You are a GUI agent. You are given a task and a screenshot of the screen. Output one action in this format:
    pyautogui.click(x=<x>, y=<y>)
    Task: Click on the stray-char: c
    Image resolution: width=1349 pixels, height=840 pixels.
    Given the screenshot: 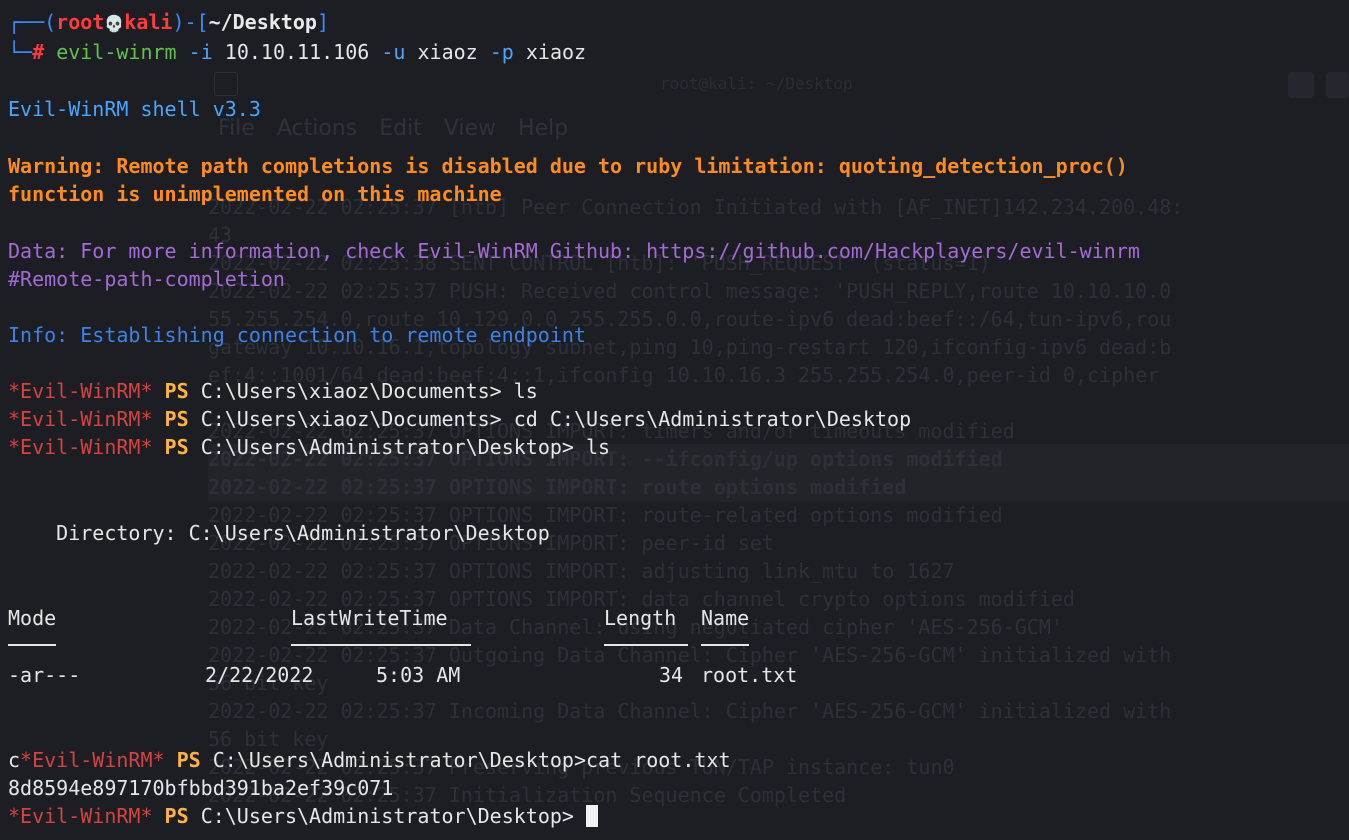 What is the action you would take?
    pyautogui.click(x=14, y=760)
    